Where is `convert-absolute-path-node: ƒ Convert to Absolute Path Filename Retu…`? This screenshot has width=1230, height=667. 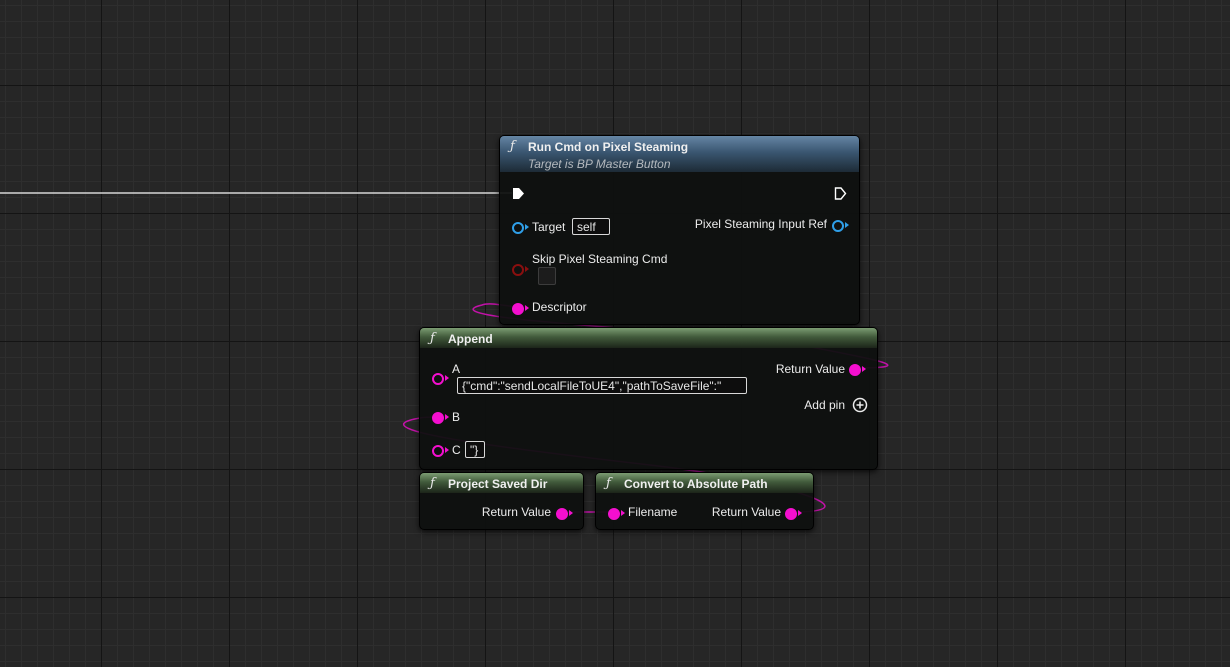
convert-absolute-path-node: ƒ Convert to Absolute Path Filename Retu… is located at coordinates (704, 501).